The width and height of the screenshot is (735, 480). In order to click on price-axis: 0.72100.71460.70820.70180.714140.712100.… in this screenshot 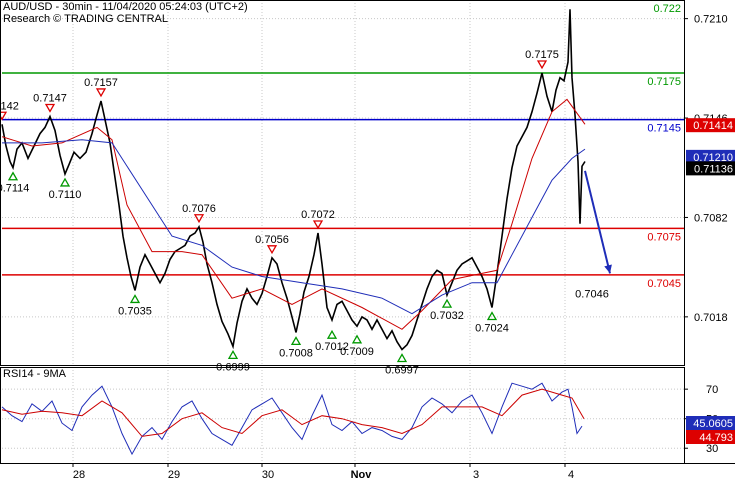, I will do `click(709, 169)`.